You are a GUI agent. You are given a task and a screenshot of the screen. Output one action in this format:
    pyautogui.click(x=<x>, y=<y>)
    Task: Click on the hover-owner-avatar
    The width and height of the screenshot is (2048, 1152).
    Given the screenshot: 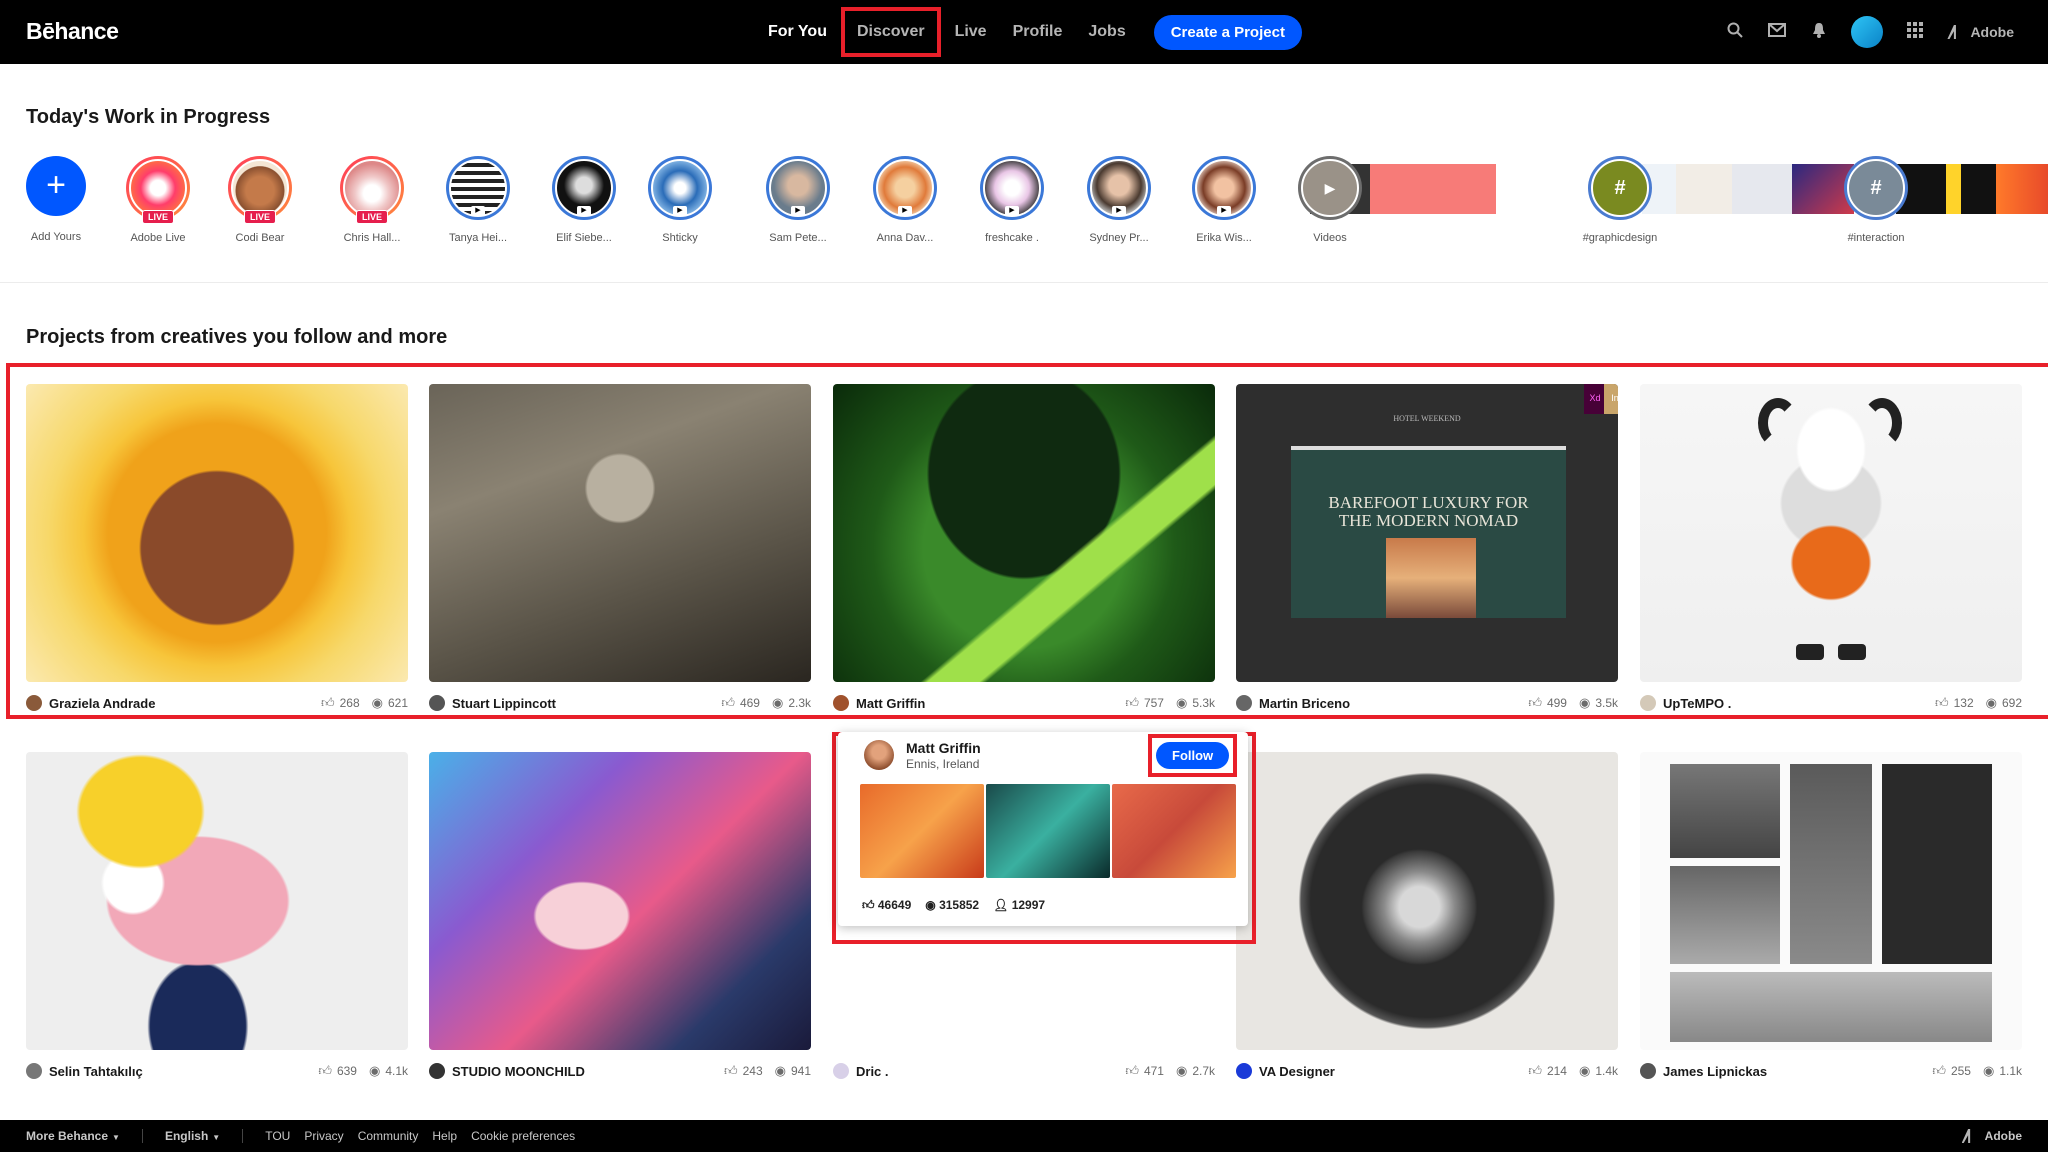 What is the action you would take?
    pyautogui.click(x=879, y=755)
    